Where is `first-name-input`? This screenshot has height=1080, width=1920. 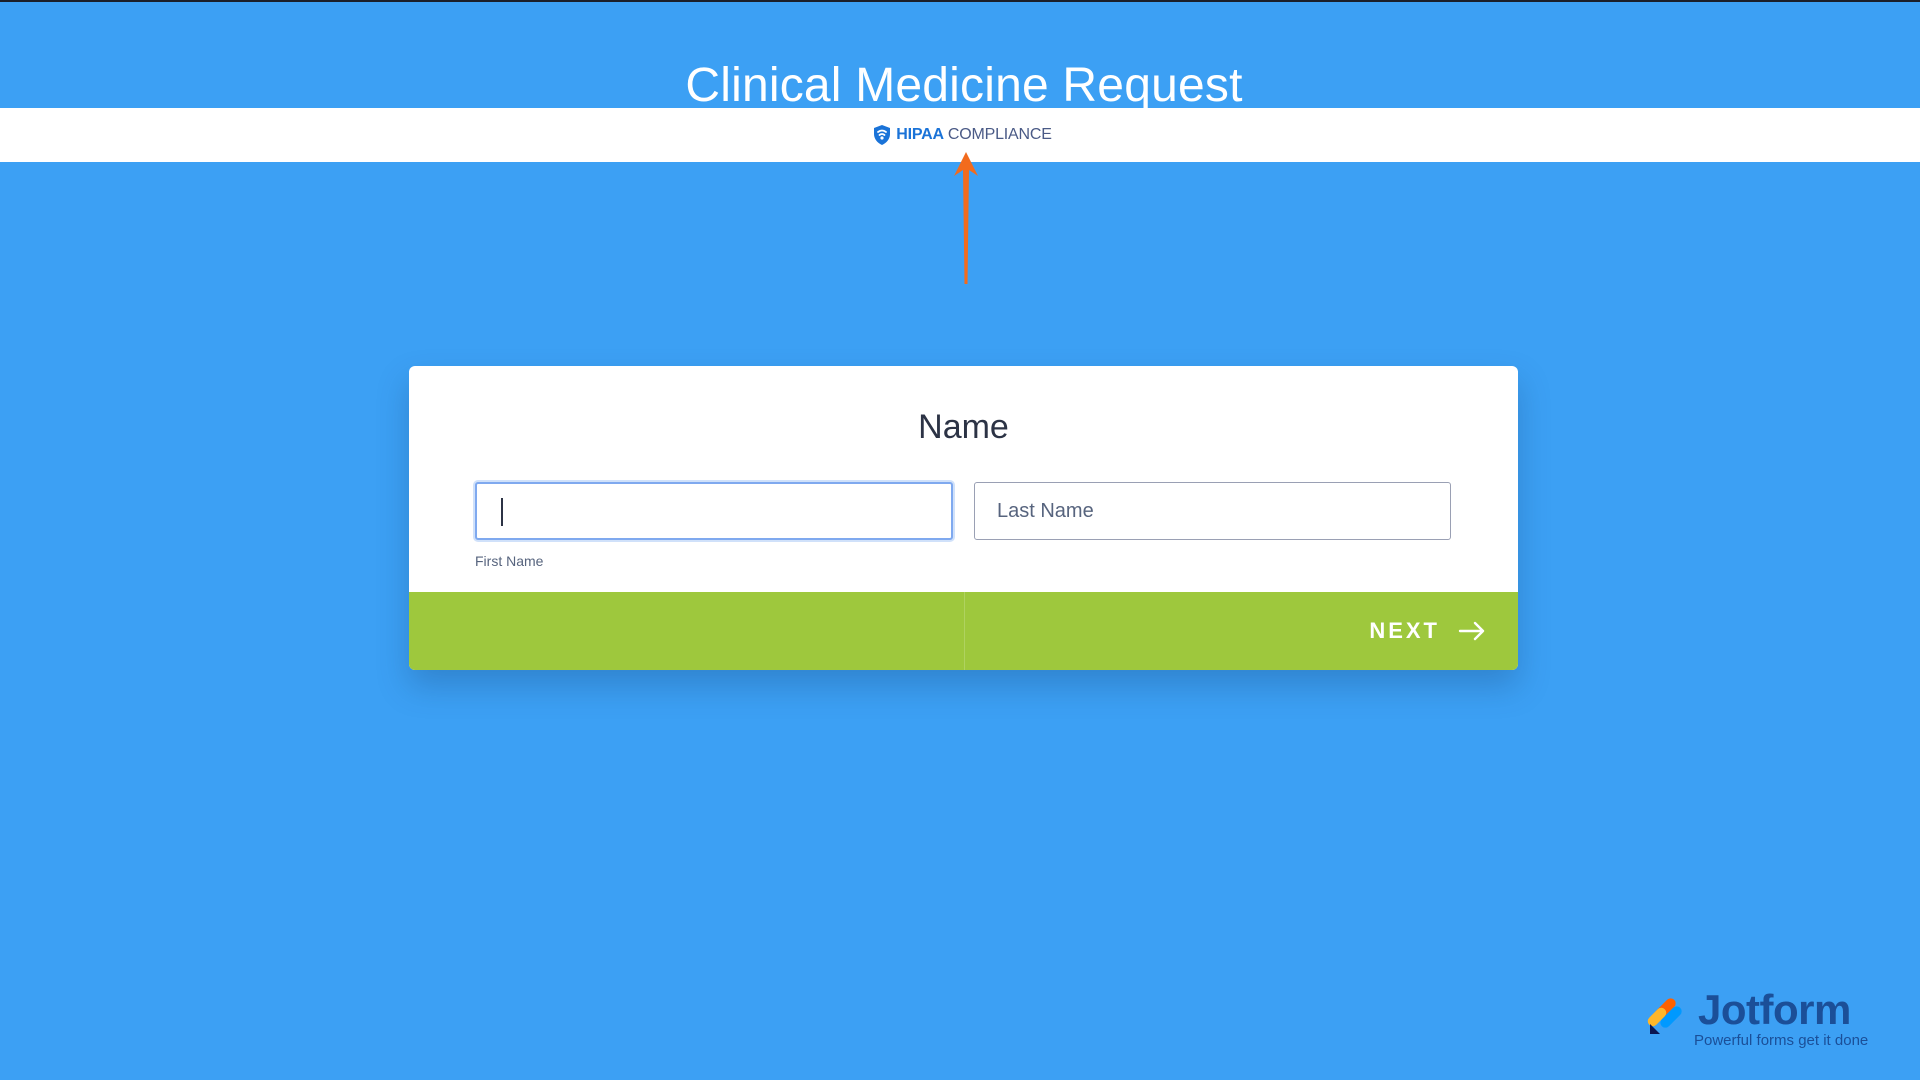
first-name-input is located at coordinates (714, 511).